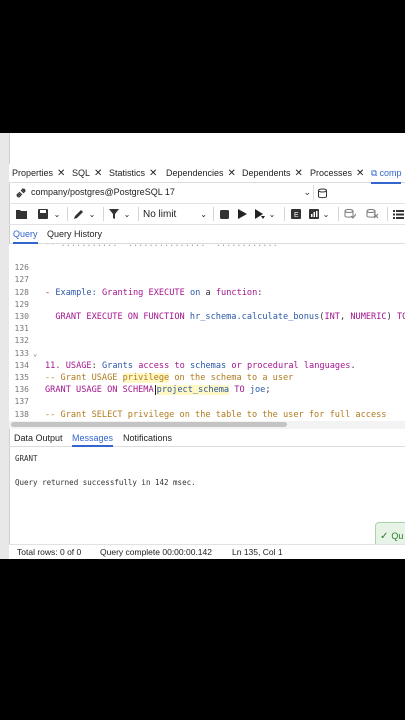  Describe the element at coordinates (242, 214) in the screenshot. I see `execute-icon` at that location.